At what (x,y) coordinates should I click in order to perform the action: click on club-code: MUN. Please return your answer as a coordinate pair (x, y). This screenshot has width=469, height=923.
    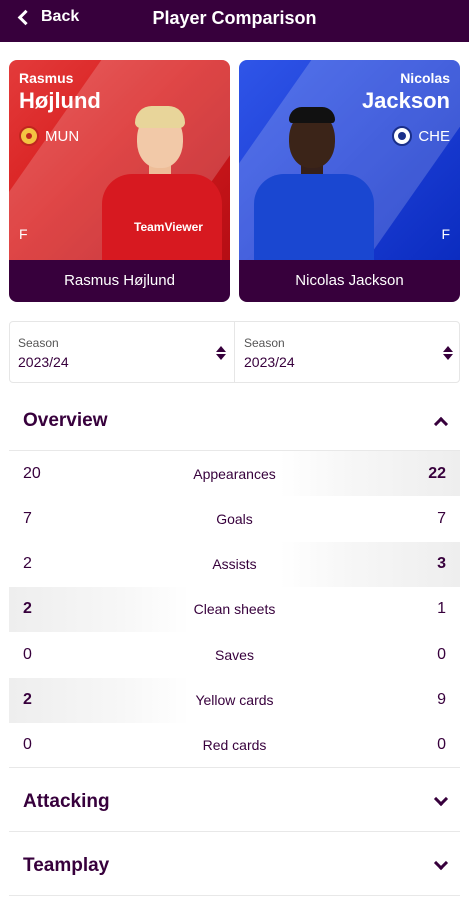
    Looking at the image, I should click on (62, 136).